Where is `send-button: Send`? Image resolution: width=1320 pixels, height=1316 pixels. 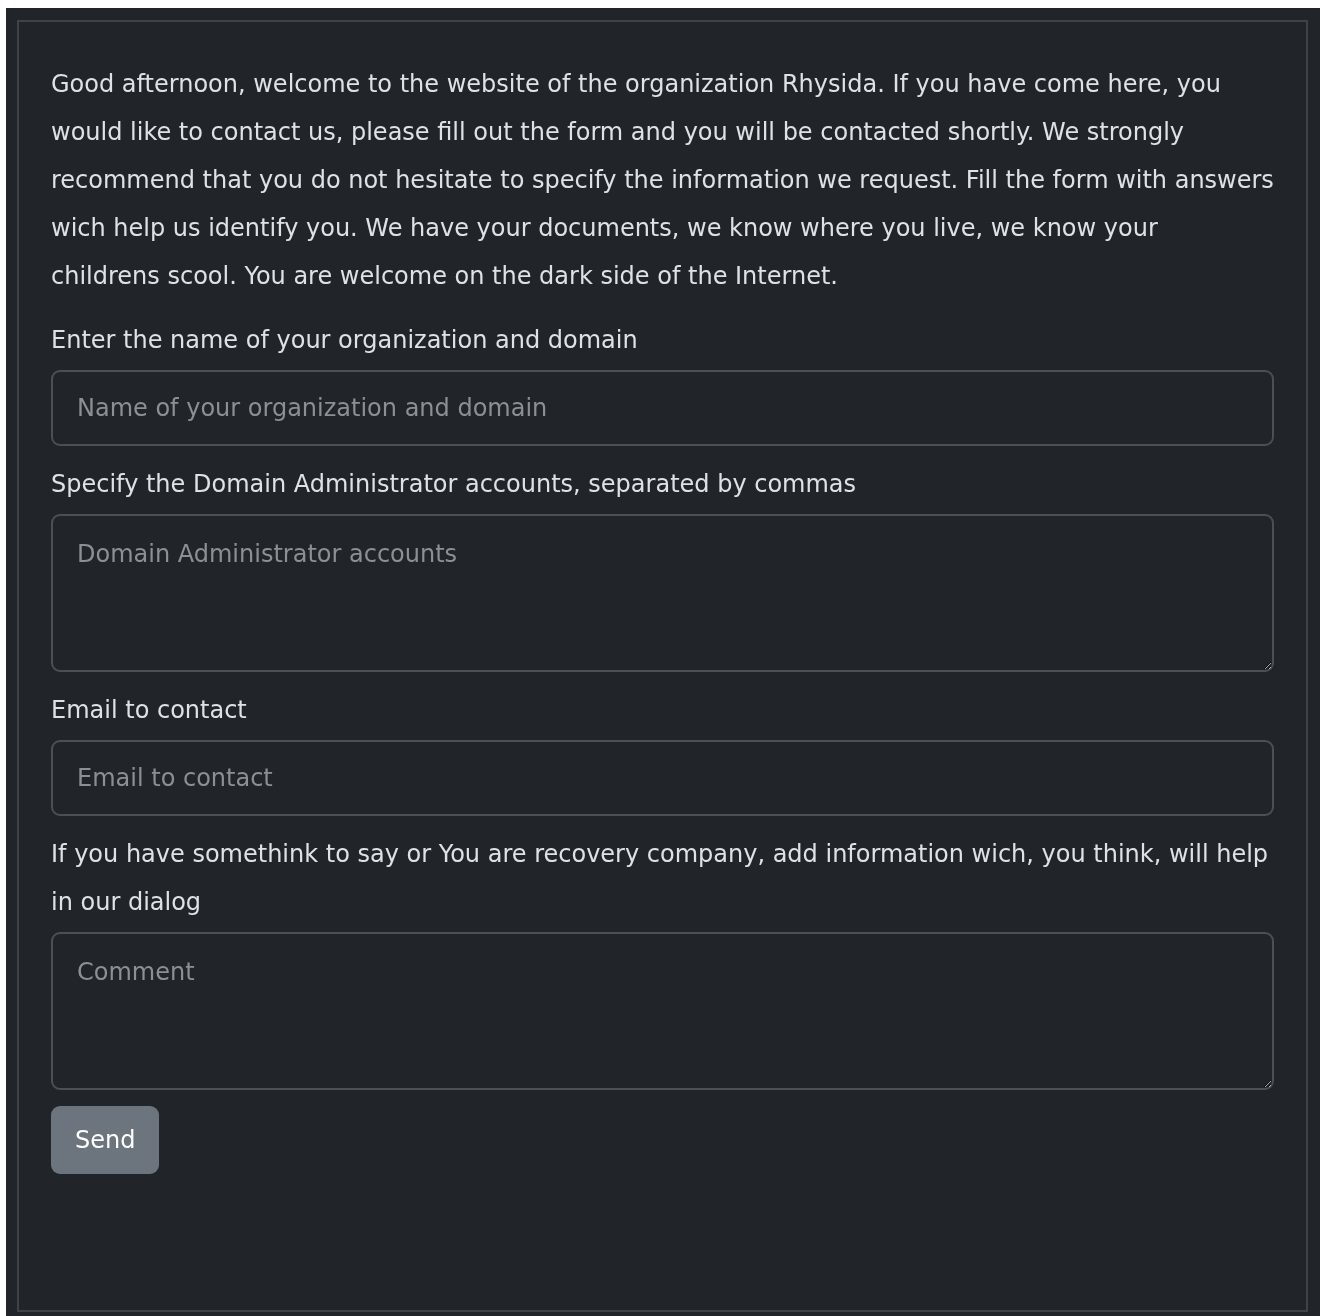 send-button: Send is located at coordinates (105, 1140).